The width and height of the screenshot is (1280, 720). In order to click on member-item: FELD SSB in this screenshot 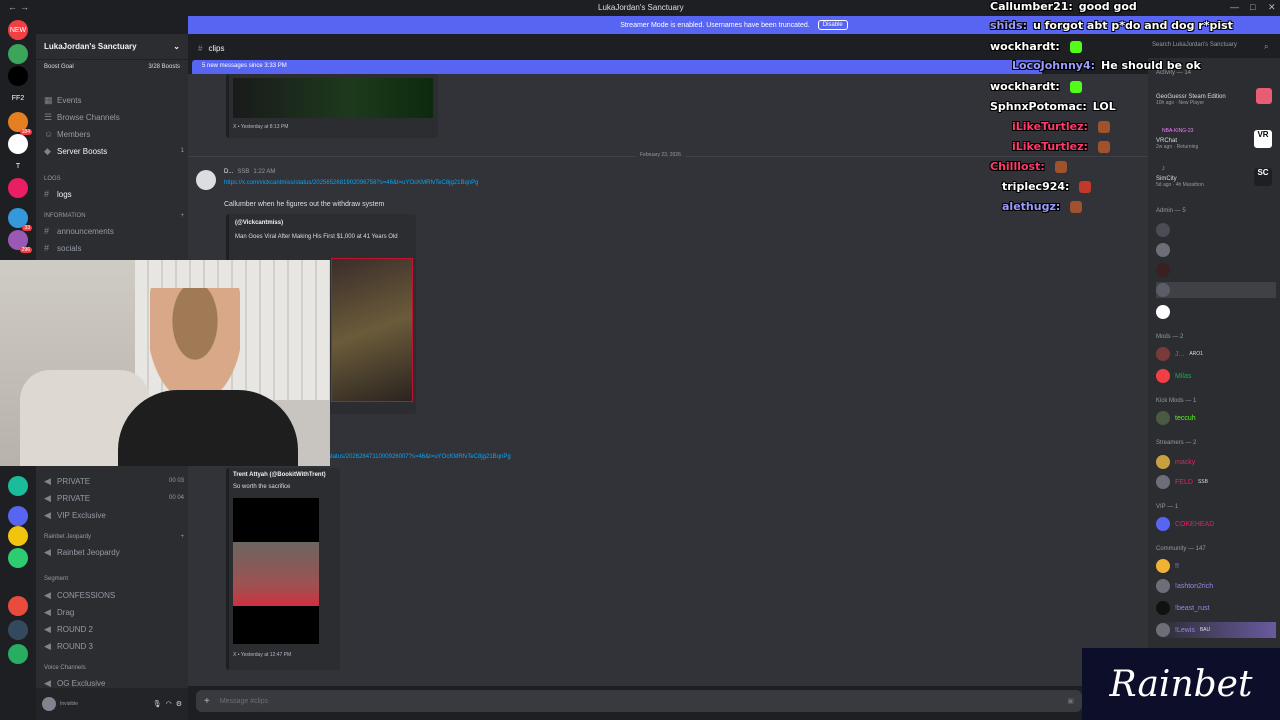, I will do `click(1216, 482)`.